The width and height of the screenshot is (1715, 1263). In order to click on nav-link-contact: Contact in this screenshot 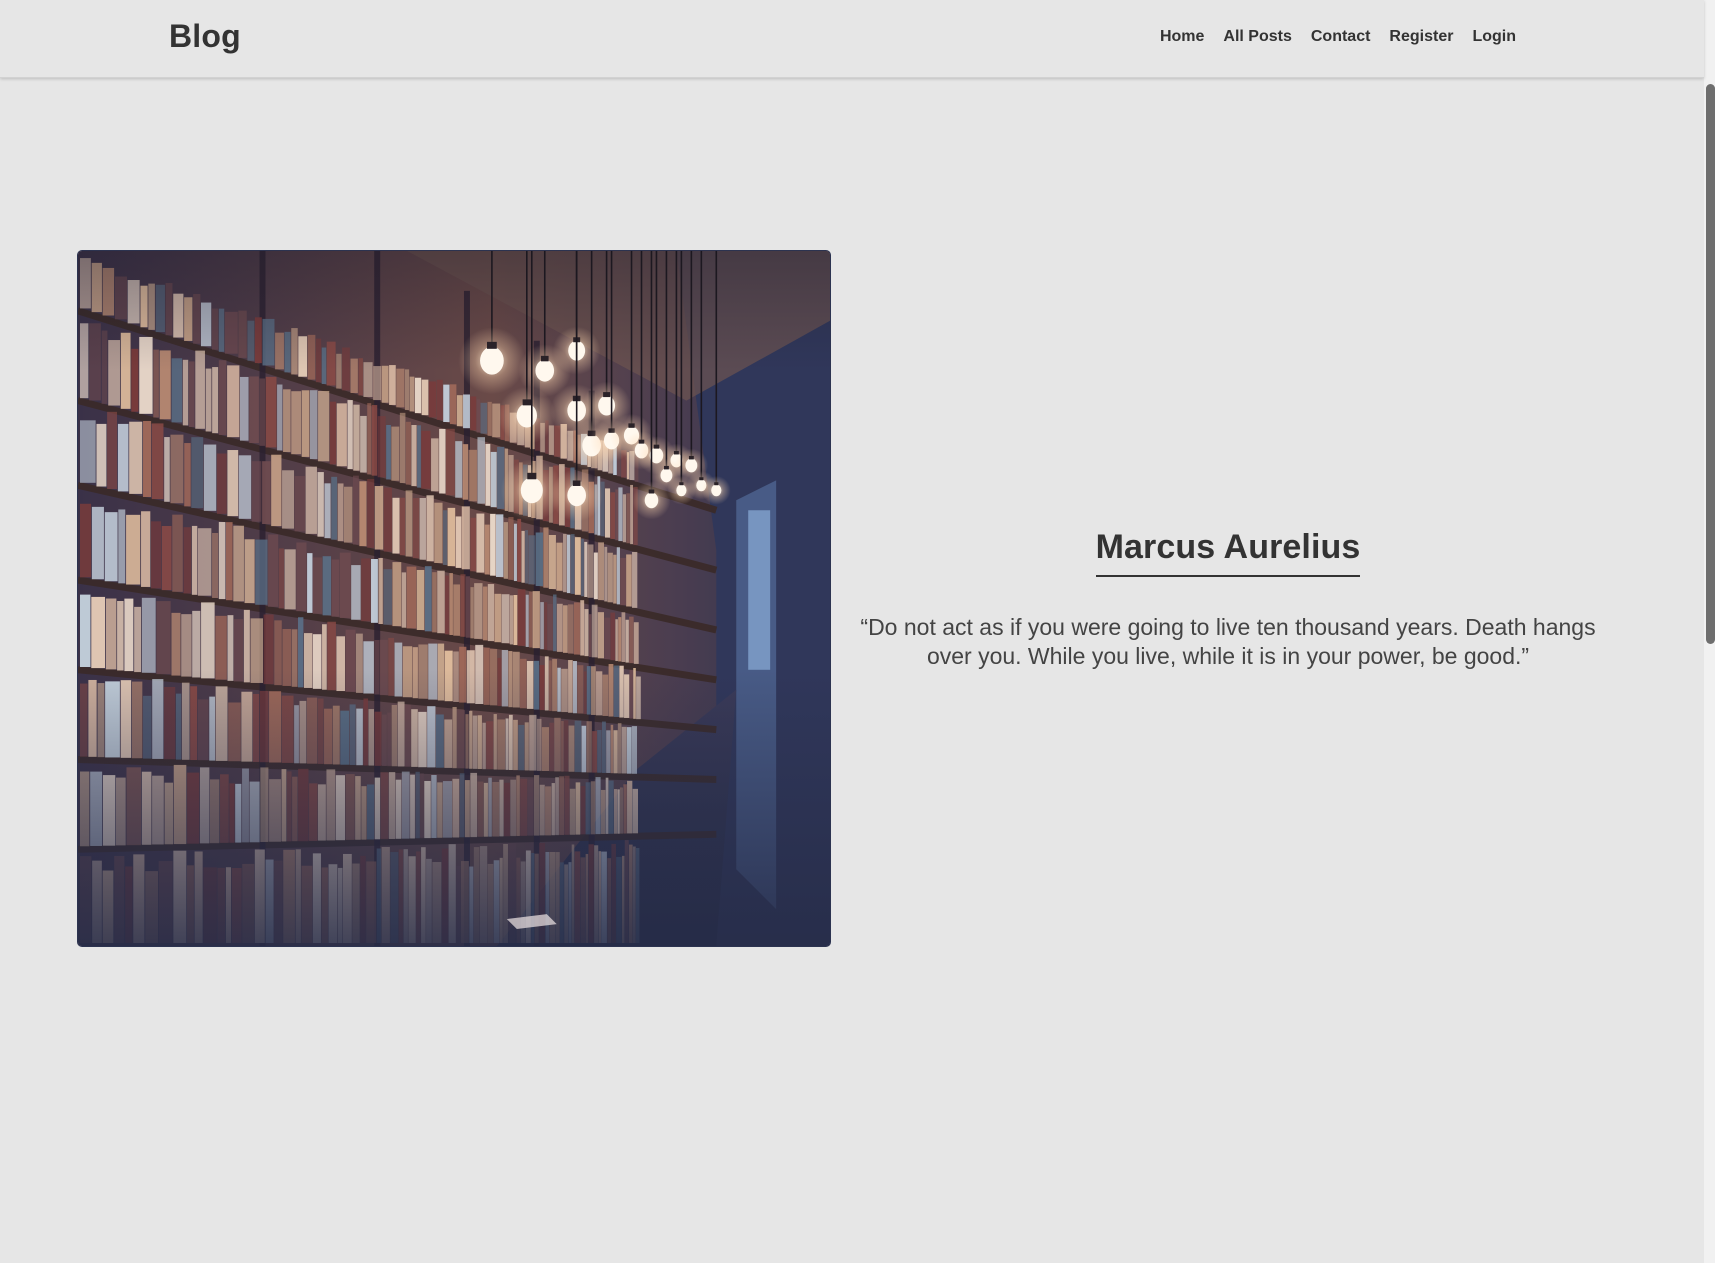, I will do `click(1341, 36)`.